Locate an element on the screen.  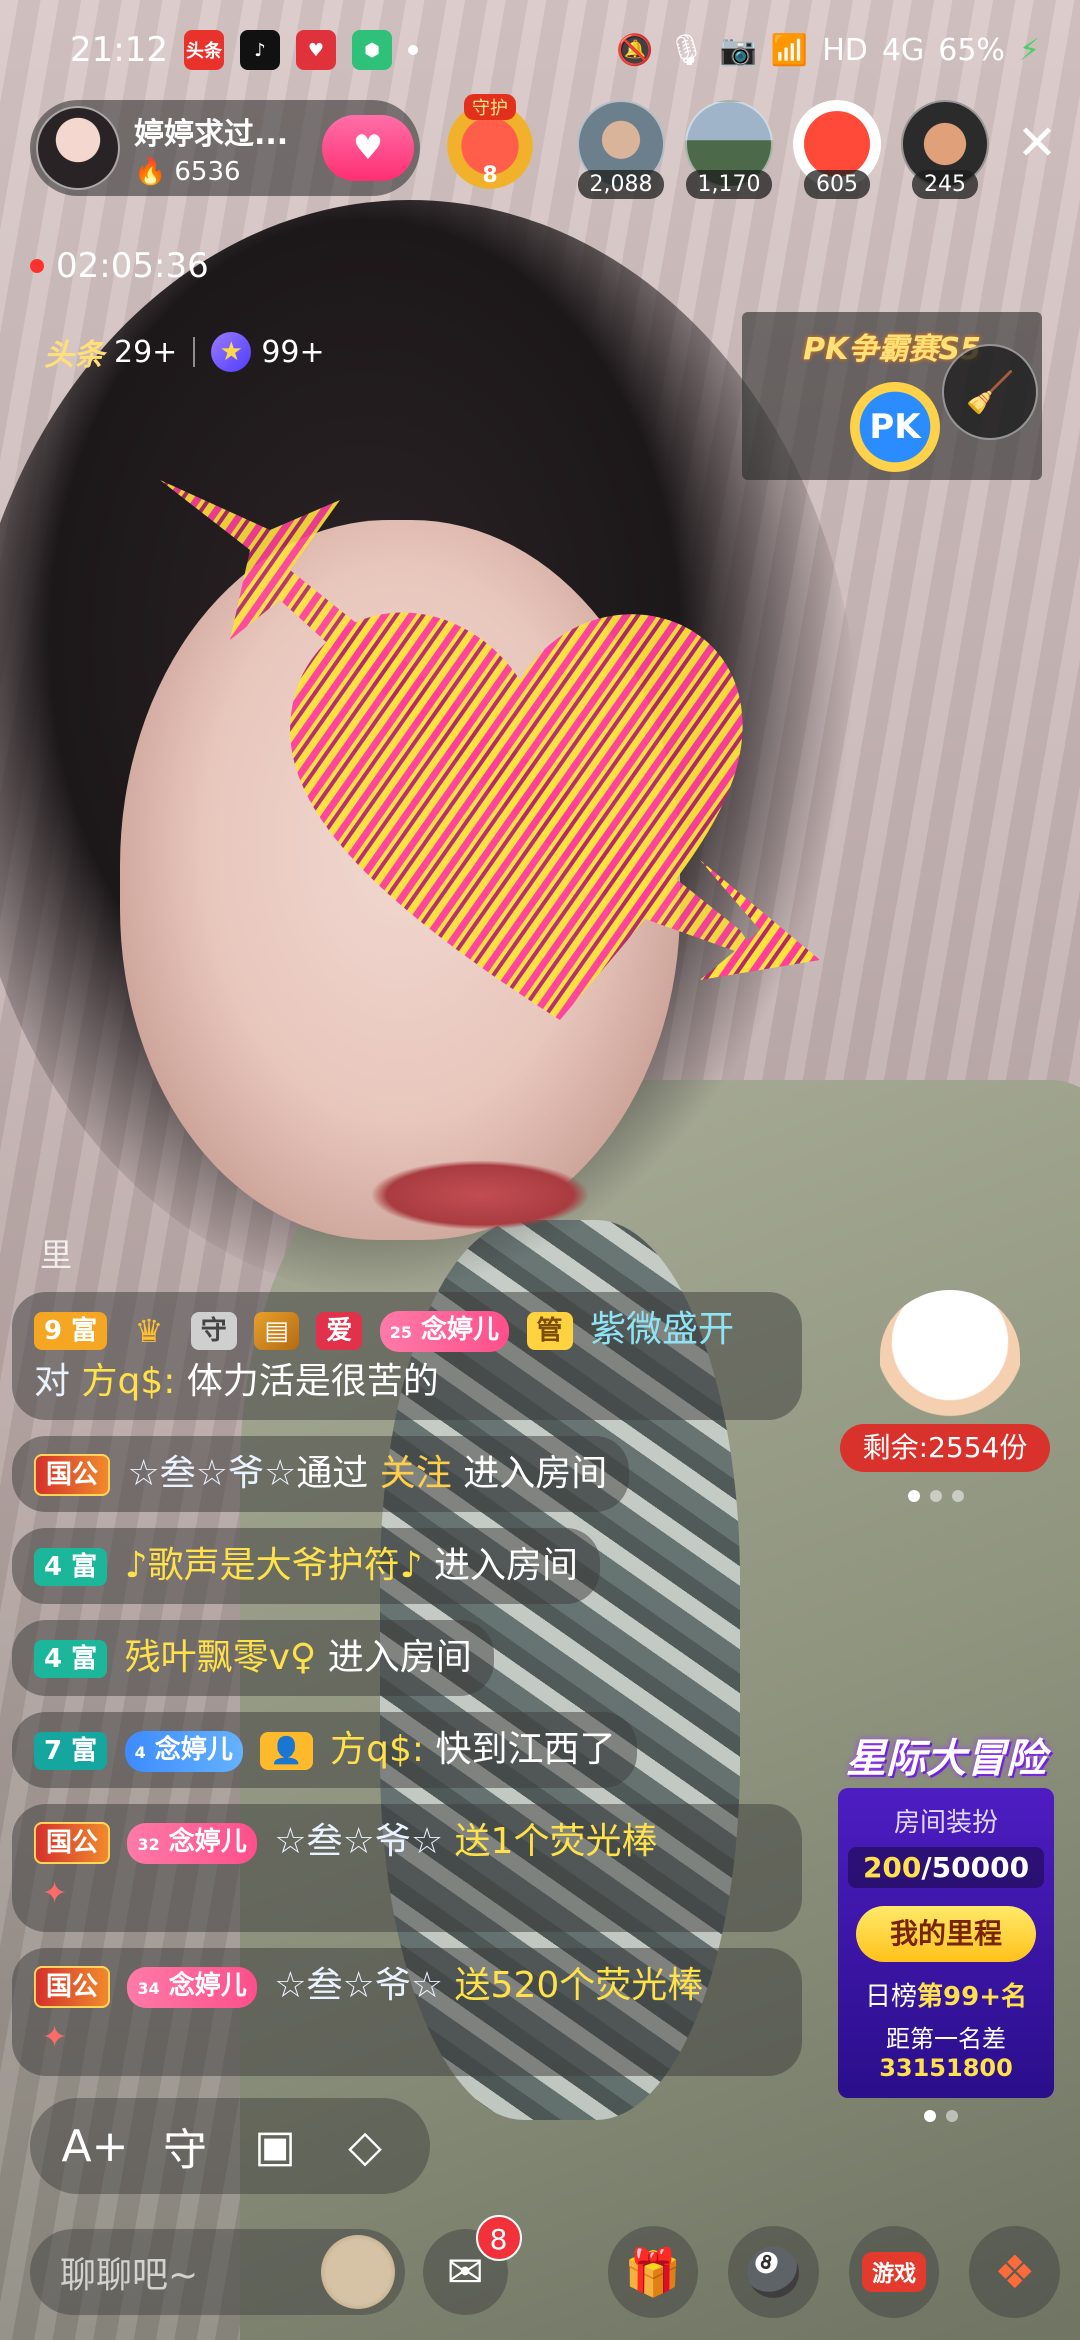
chat-message: 4 富 残叶飘零v♀ 进入房间 is located at coordinates (253, 1658).